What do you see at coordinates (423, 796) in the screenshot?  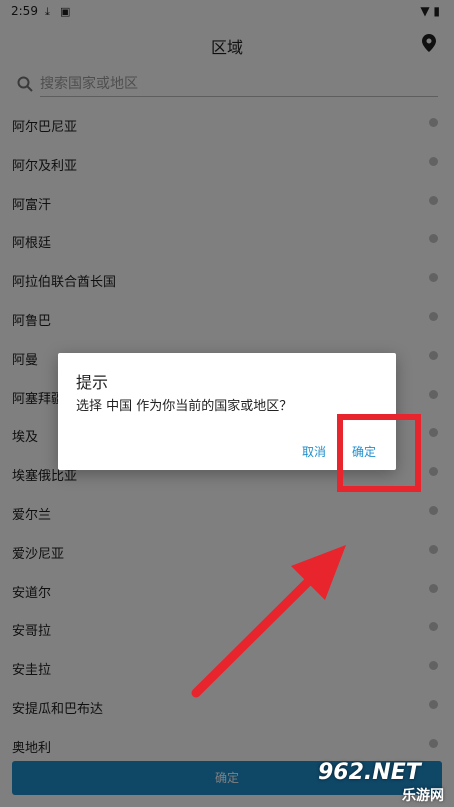 I see `watermark-subtext: 乐游网` at bounding box center [423, 796].